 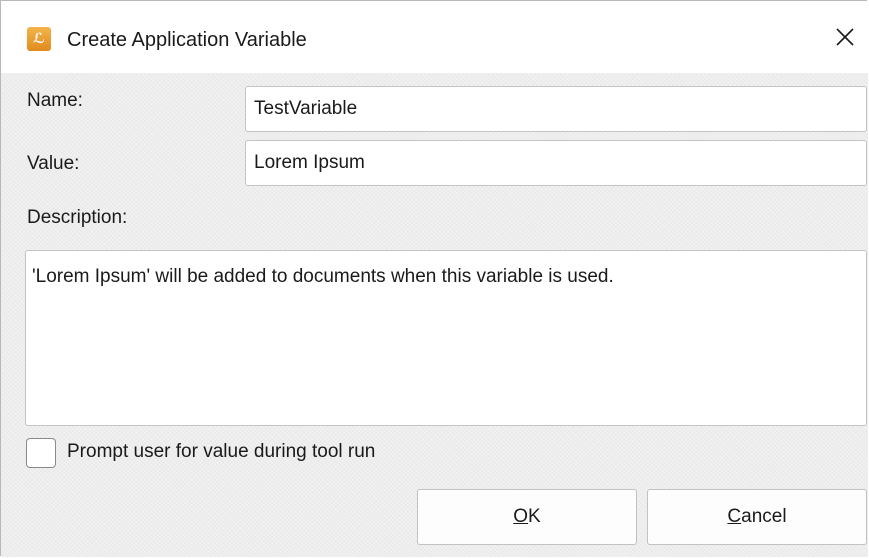 I want to click on app-logo-glyph: ℒ, so click(x=39, y=39).